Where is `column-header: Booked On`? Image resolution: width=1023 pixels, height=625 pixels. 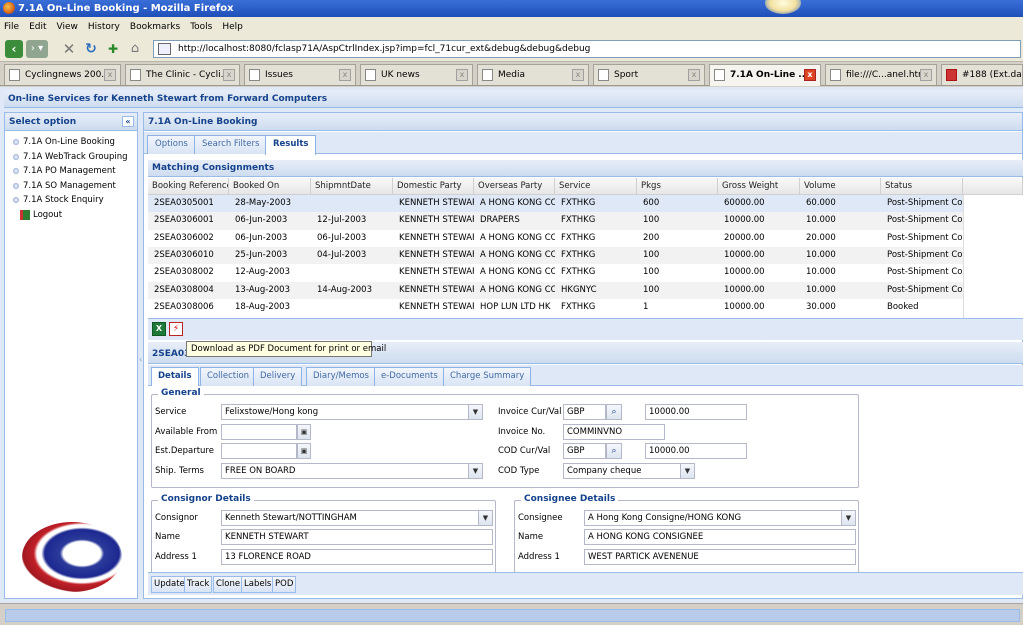
column-header: Booked On is located at coordinates (270, 186).